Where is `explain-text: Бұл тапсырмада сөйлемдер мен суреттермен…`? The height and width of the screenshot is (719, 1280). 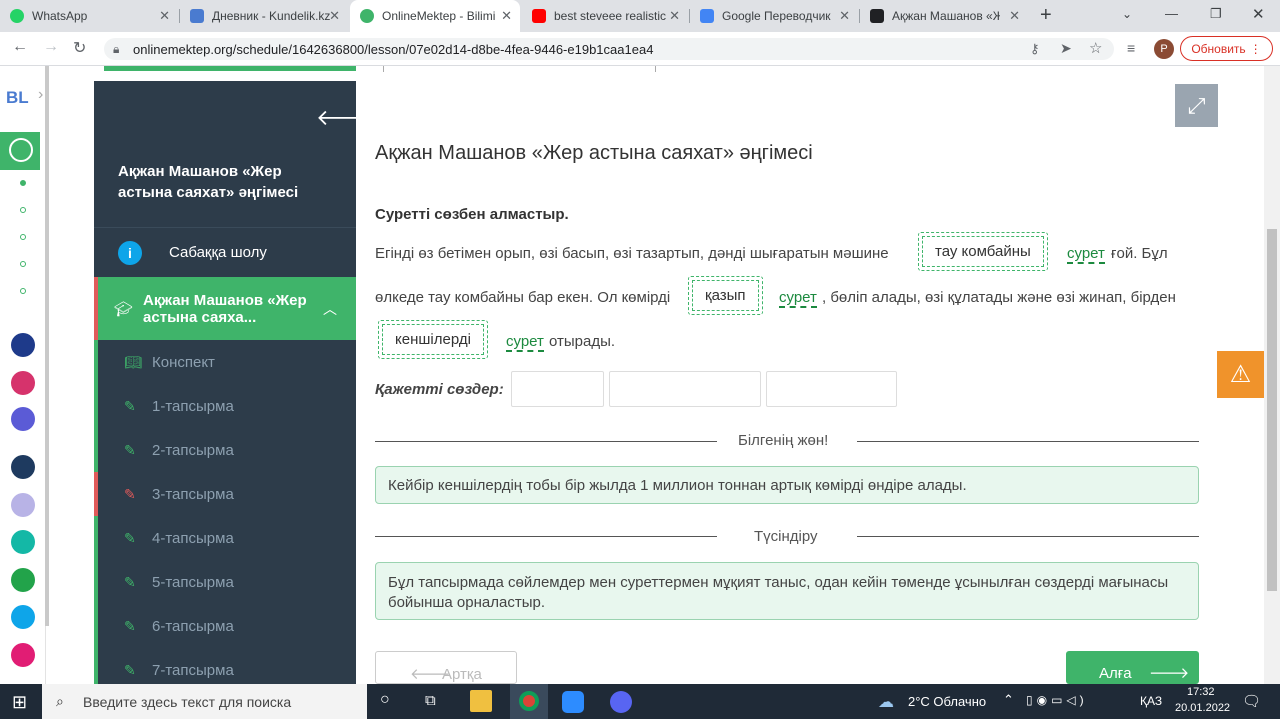
explain-text: Бұл тапсырмада сөйлемдер мен суреттермен… is located at coordinates (778, 592).